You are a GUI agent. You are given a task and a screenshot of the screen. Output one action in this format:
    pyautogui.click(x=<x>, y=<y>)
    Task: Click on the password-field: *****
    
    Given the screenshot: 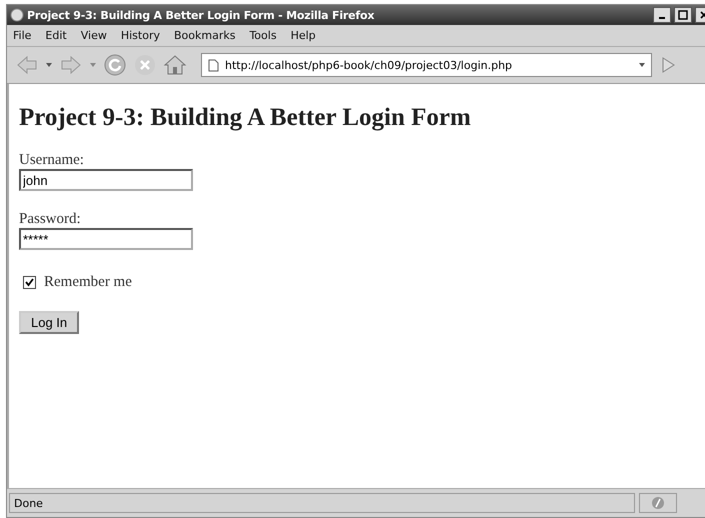 What is the action you would take?
    pyautogui.click(x=106, y=239)
    